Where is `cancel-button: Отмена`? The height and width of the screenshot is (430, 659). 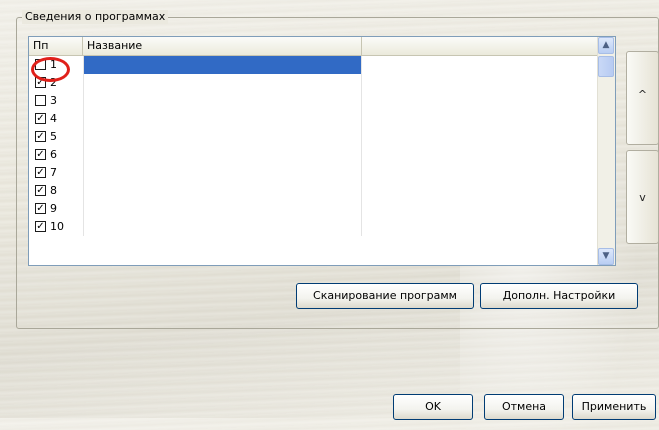
cancel-button: Отмена is located at coordinates (524, 407).